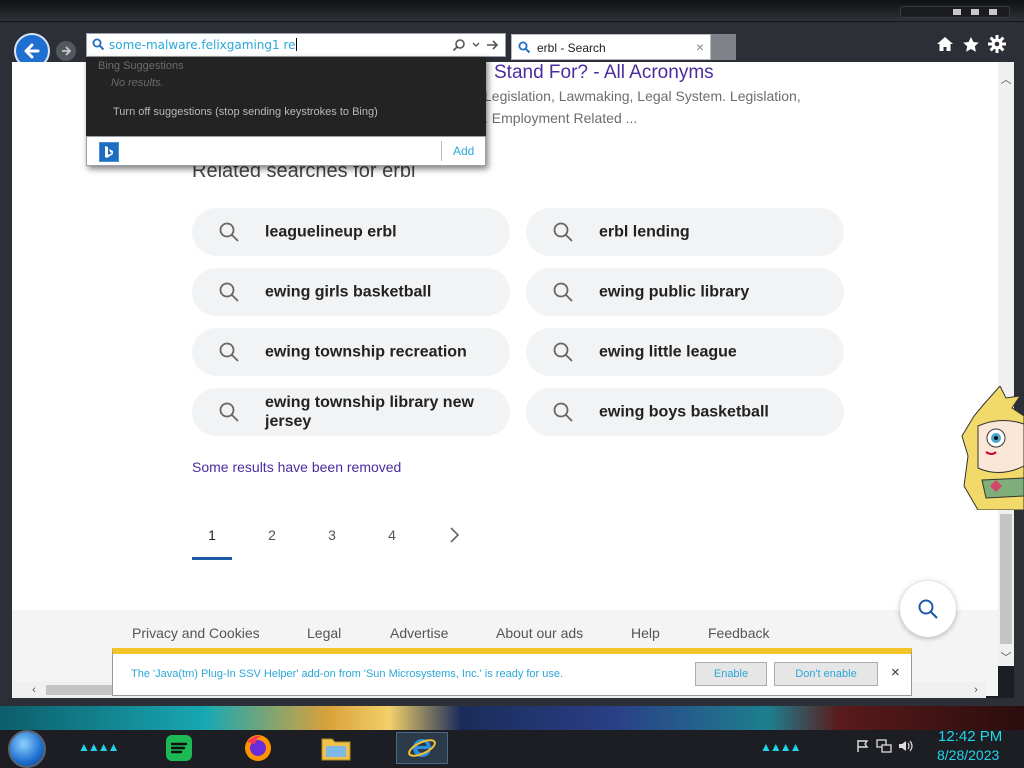 The image size is (1024, 768). What do you see at coordinates (324, 633) in the screenshot?
I see `footer-link-legal: Legal` at bounding box center [324, 633].